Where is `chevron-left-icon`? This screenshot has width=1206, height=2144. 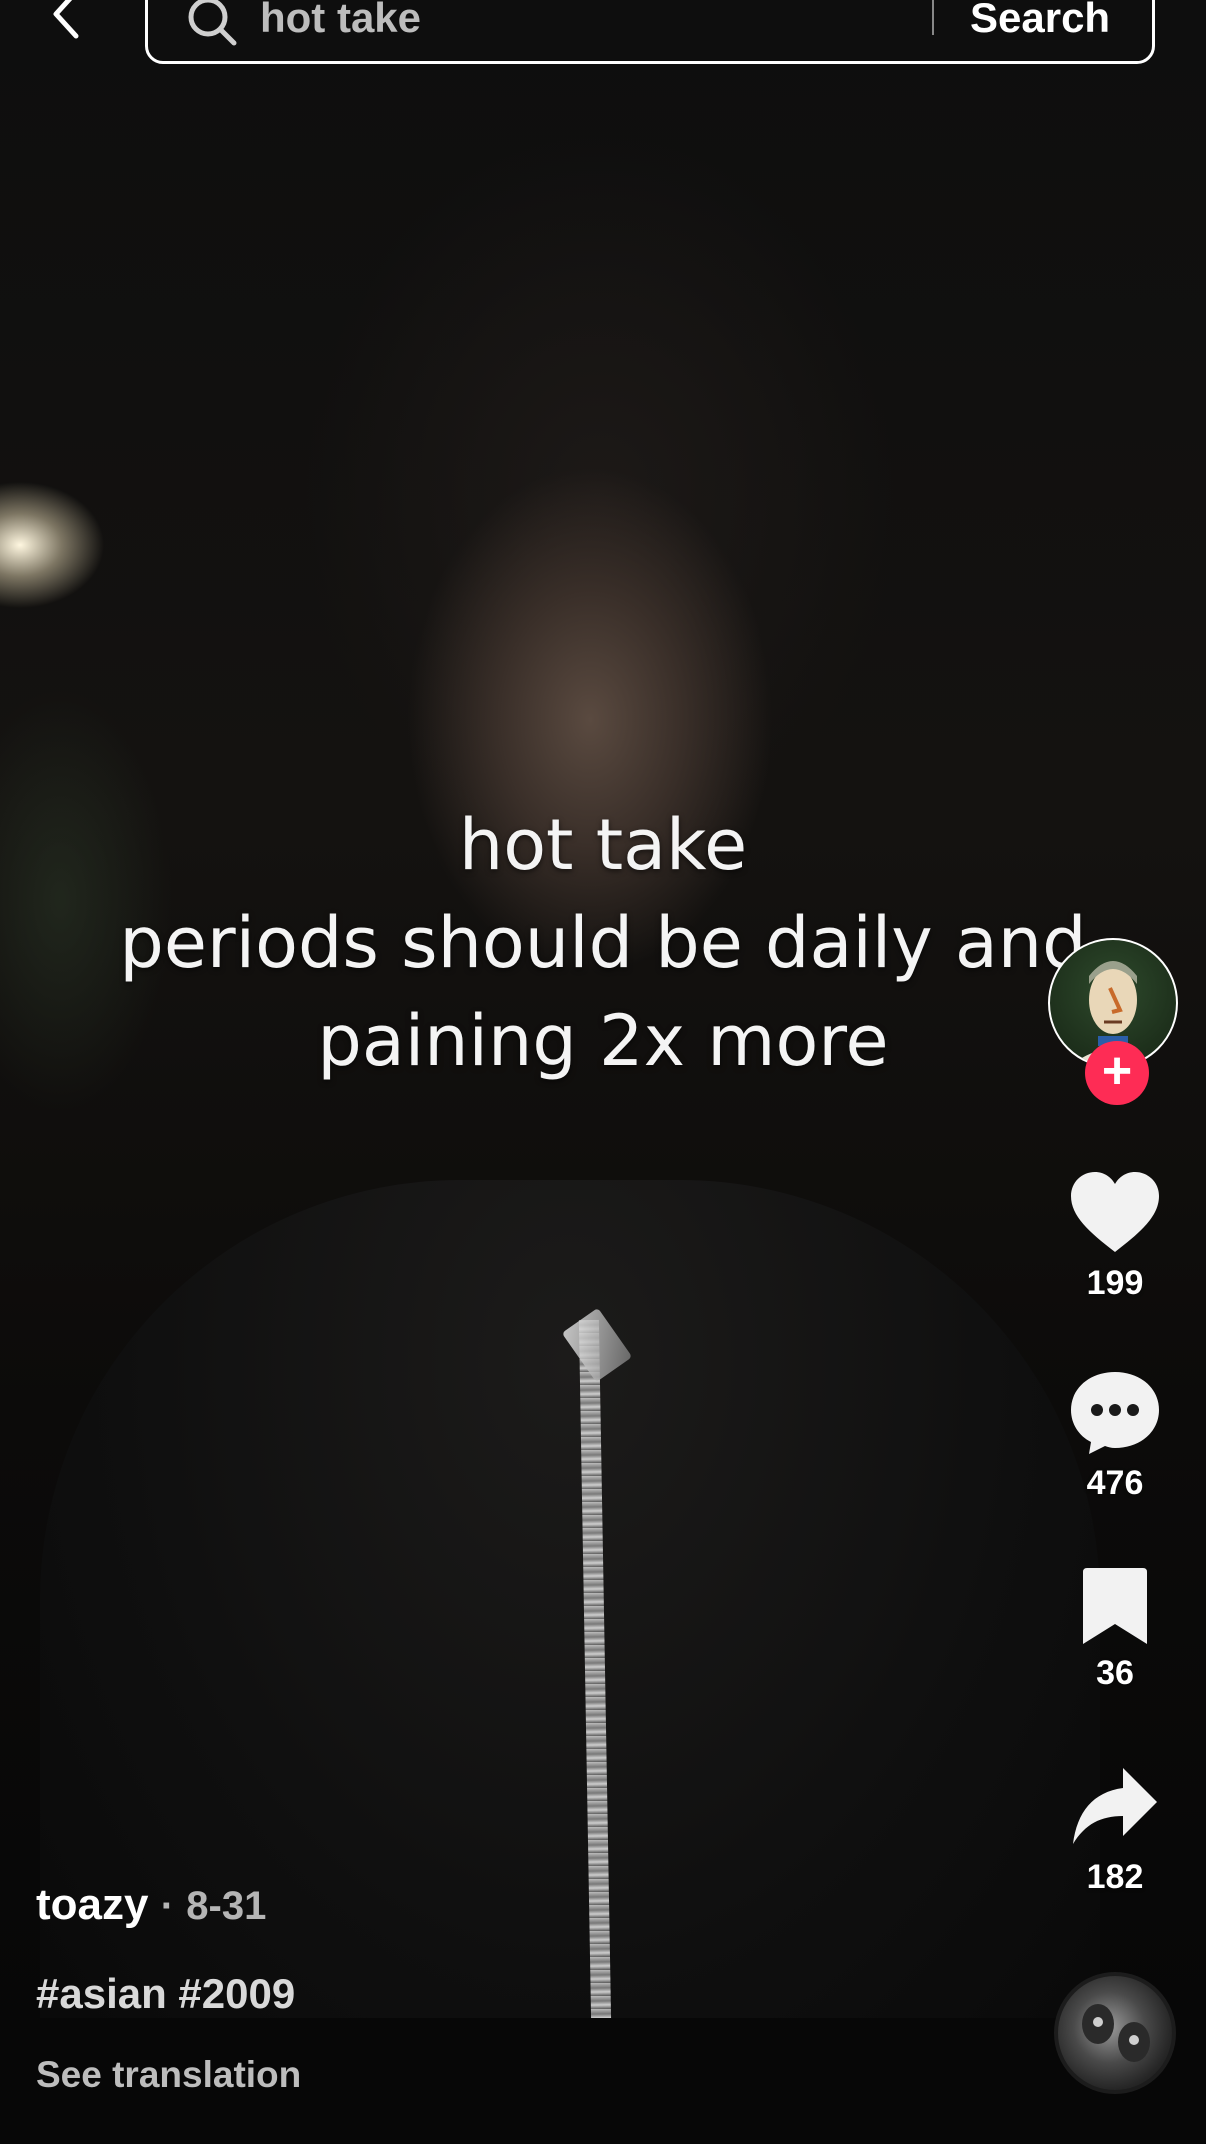 chevron-left-icon is located at coordinates (66, 19).